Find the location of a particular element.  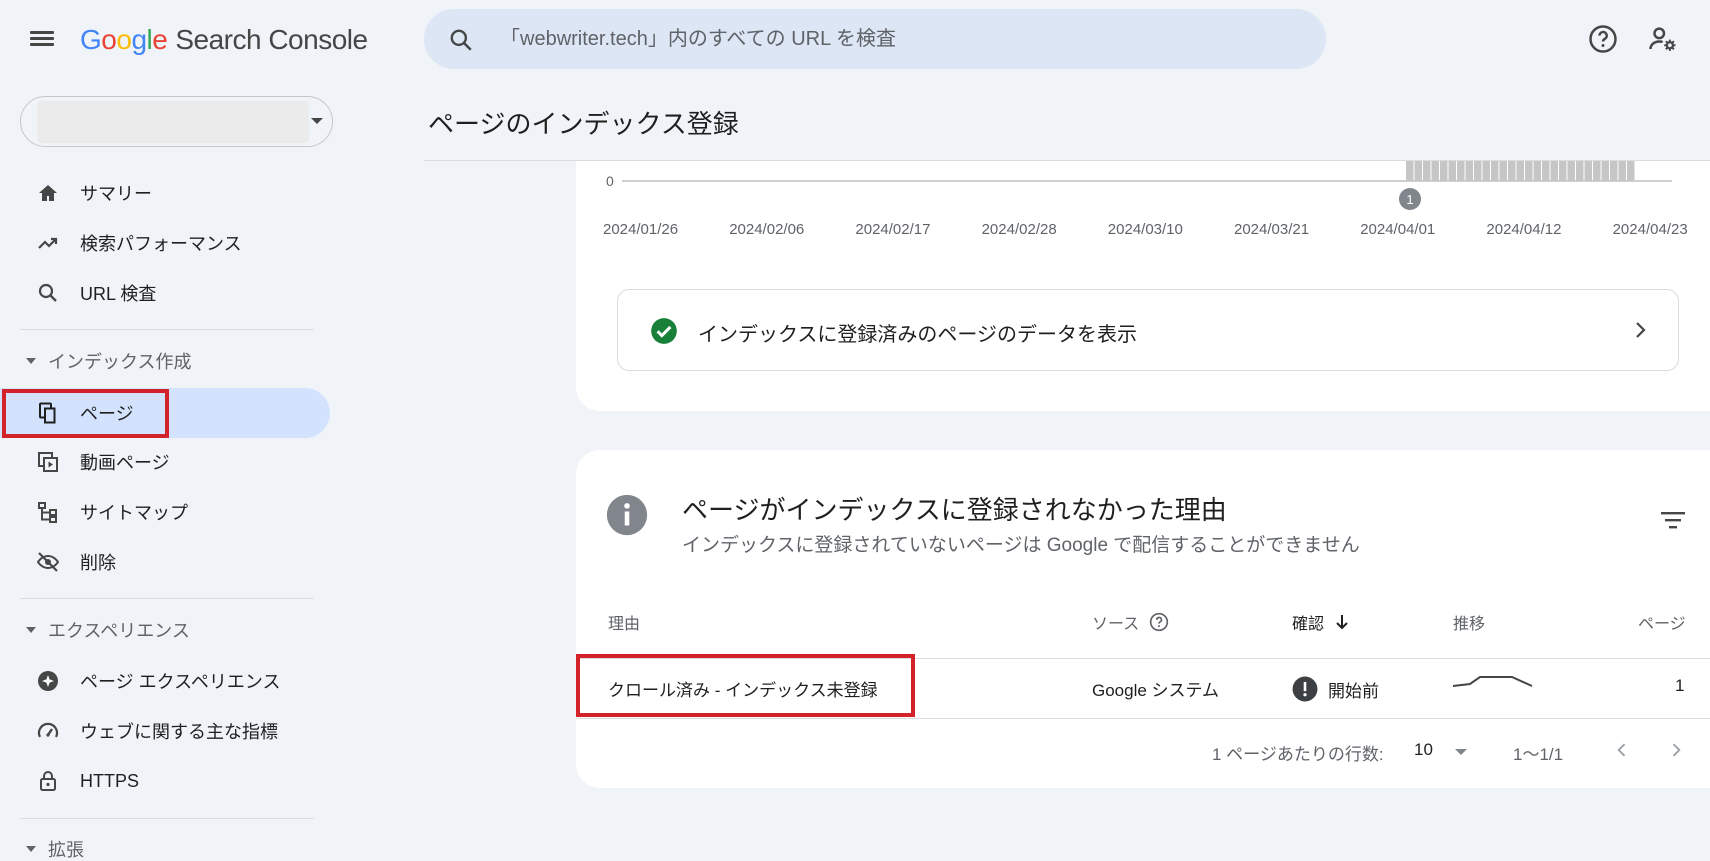

sidebar-item-label: 動画ページ is located at coordinates (125, 463).